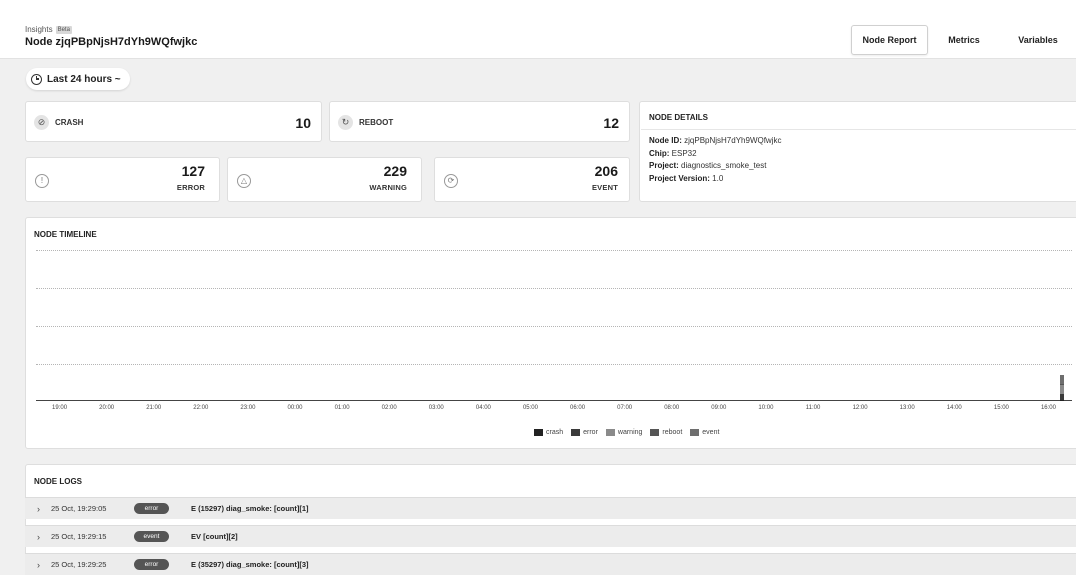 The width and height of the screenshot is (1076, 575). Describe the element at coordinates (79, 564) in the screenshot. I see `log-timestamp: 25 Oct, 19:29:25` at that location.